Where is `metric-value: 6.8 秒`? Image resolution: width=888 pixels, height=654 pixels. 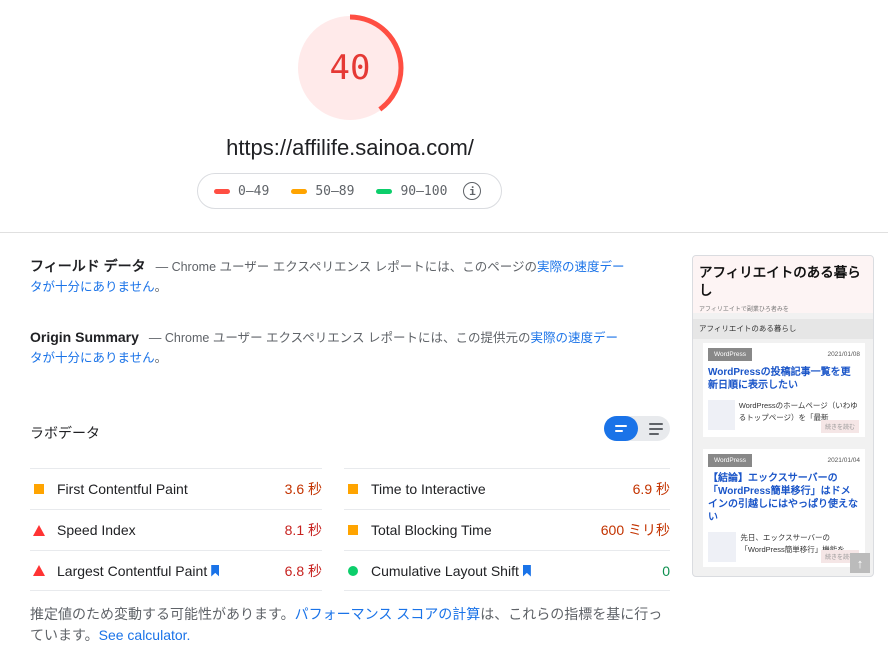
metric-value: 6.8 秒 is located at coordinates (303, 570).